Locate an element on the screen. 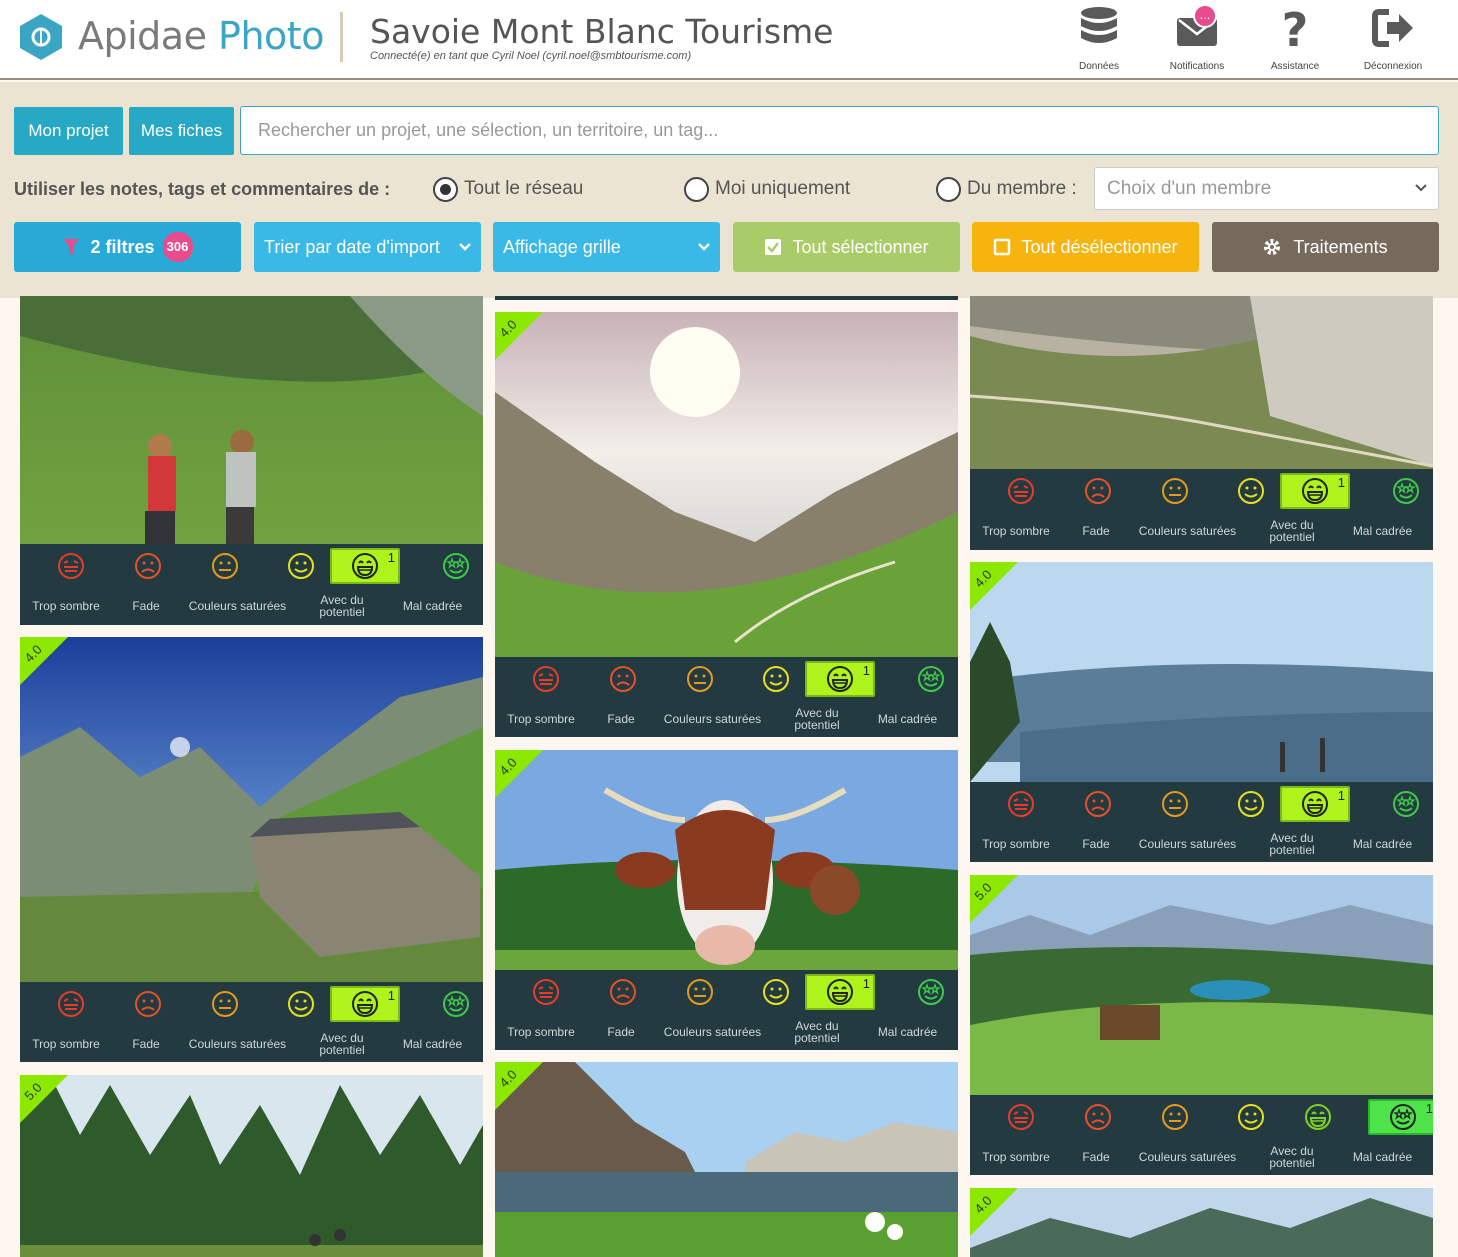 The image size is (1458, 1257). deselect-all-button: Tout désélectionner is located at coordinates (1085, 247).